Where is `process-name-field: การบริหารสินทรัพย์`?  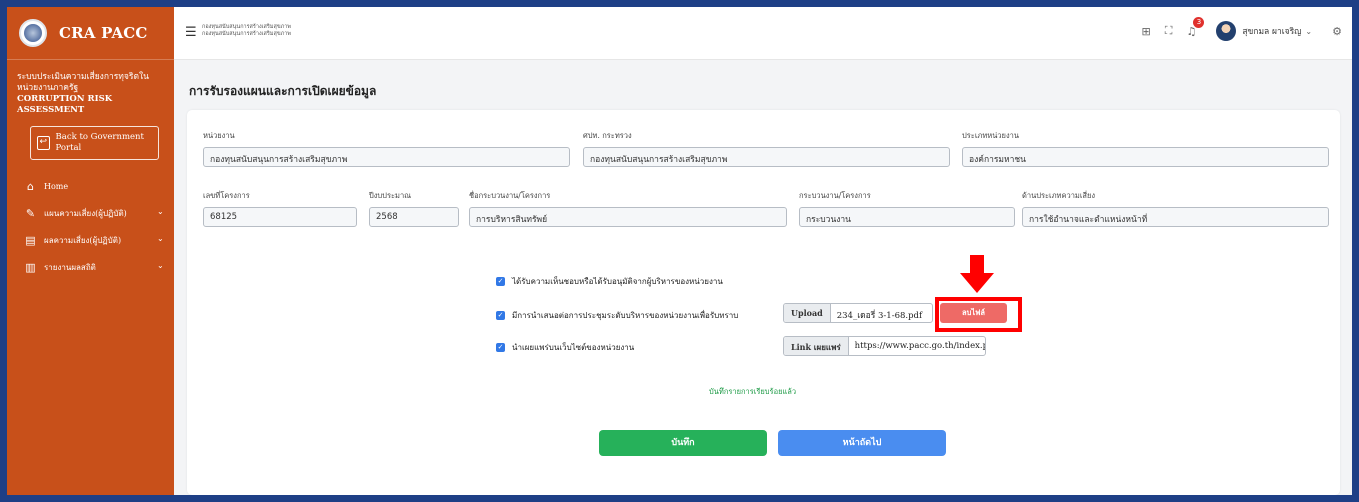 process-name-field: การบริหารสินทรัพย์ is located at coordinates (628, 217).